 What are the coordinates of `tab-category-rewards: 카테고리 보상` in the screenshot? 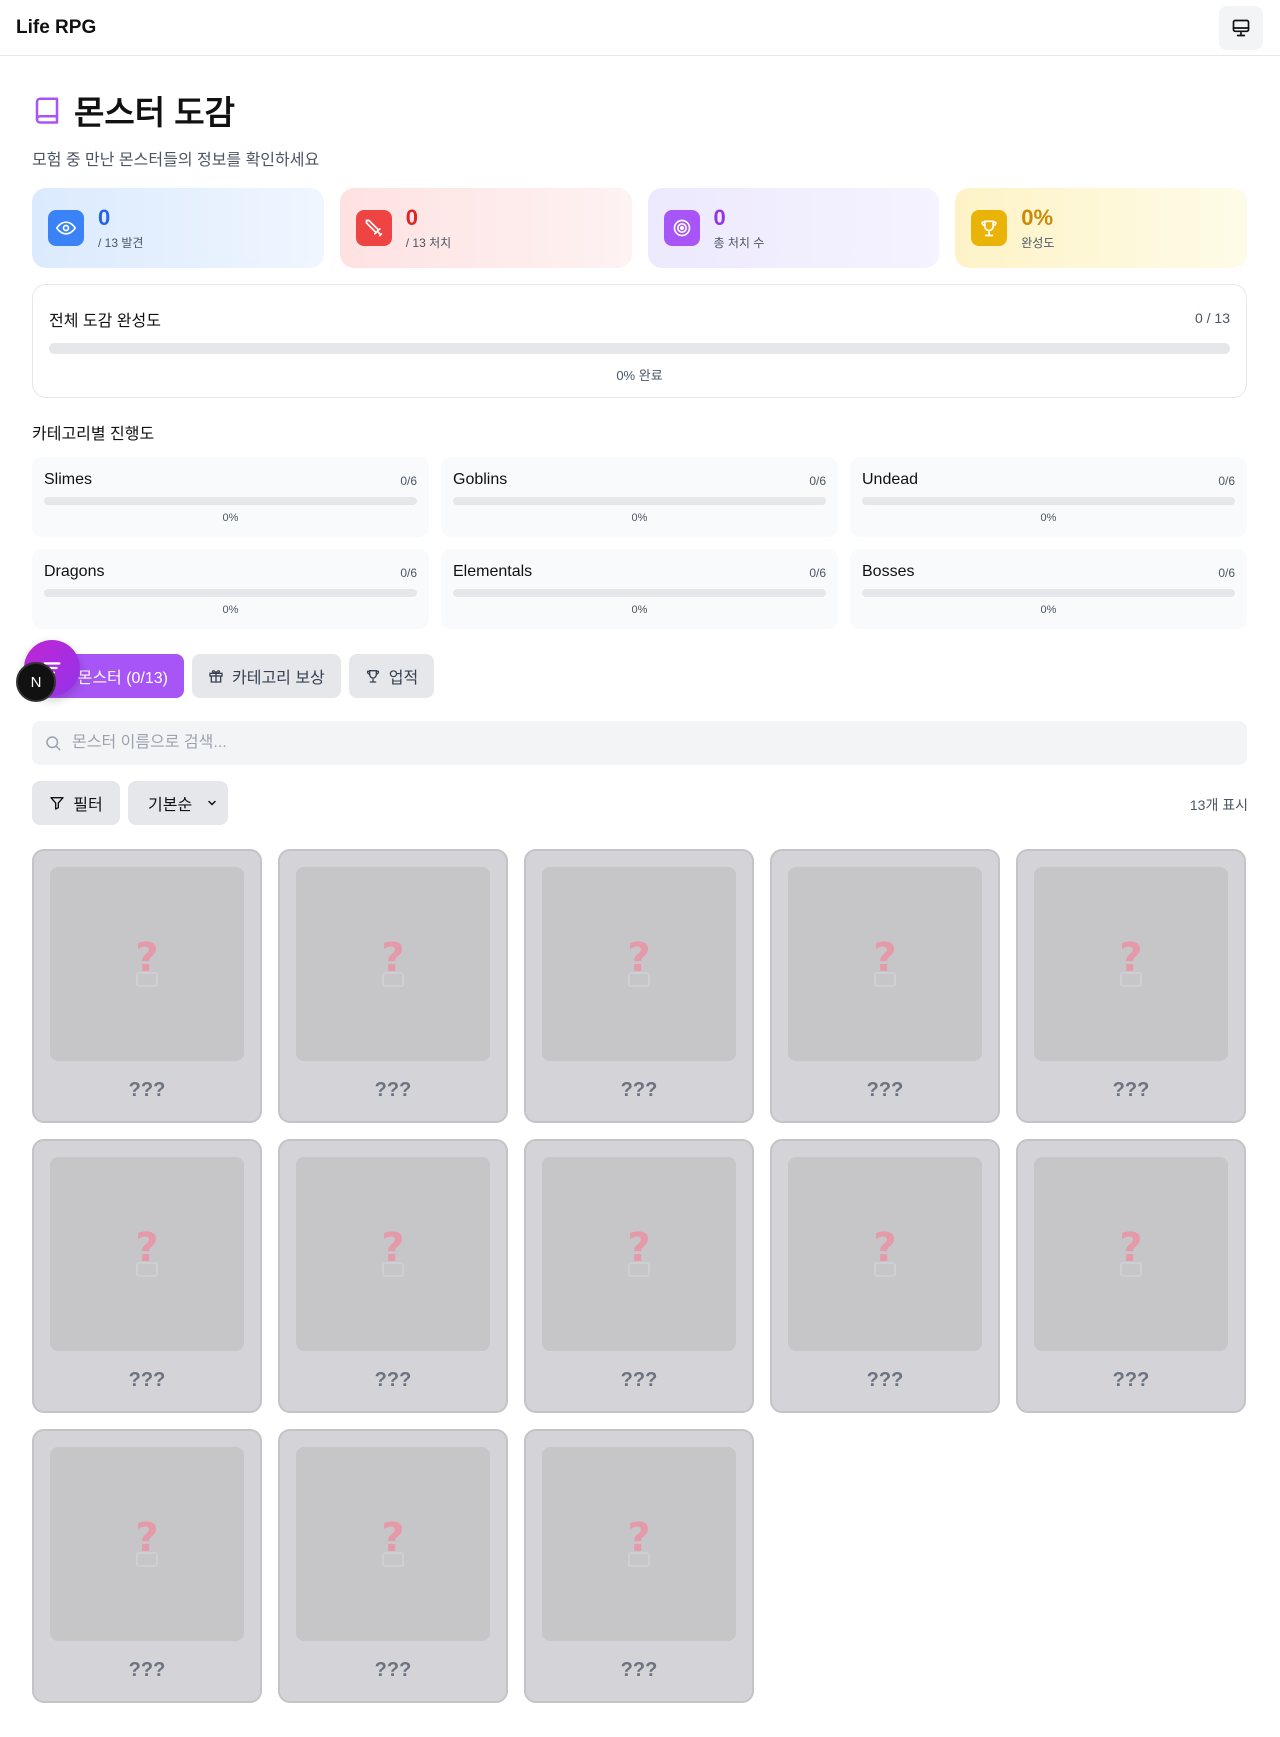 It's located at (266, 676).